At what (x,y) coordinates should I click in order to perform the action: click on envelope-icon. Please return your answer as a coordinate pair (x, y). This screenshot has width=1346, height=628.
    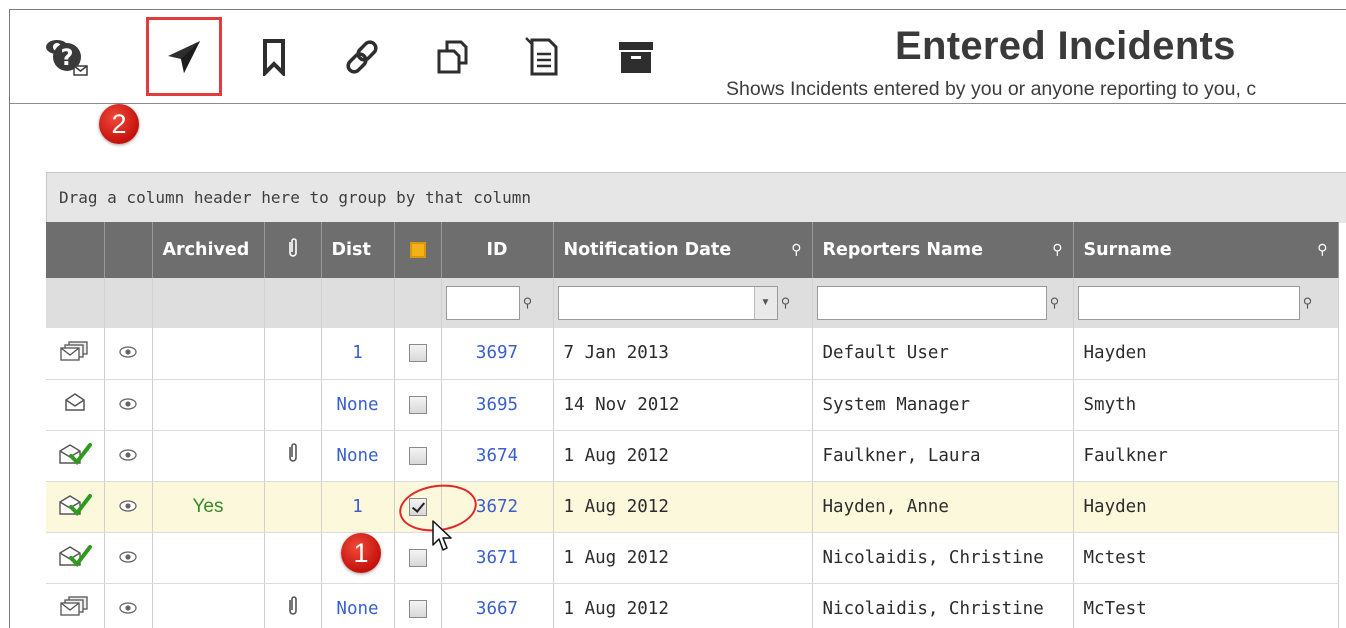
    Looking at the image, I should click on (75, 405).